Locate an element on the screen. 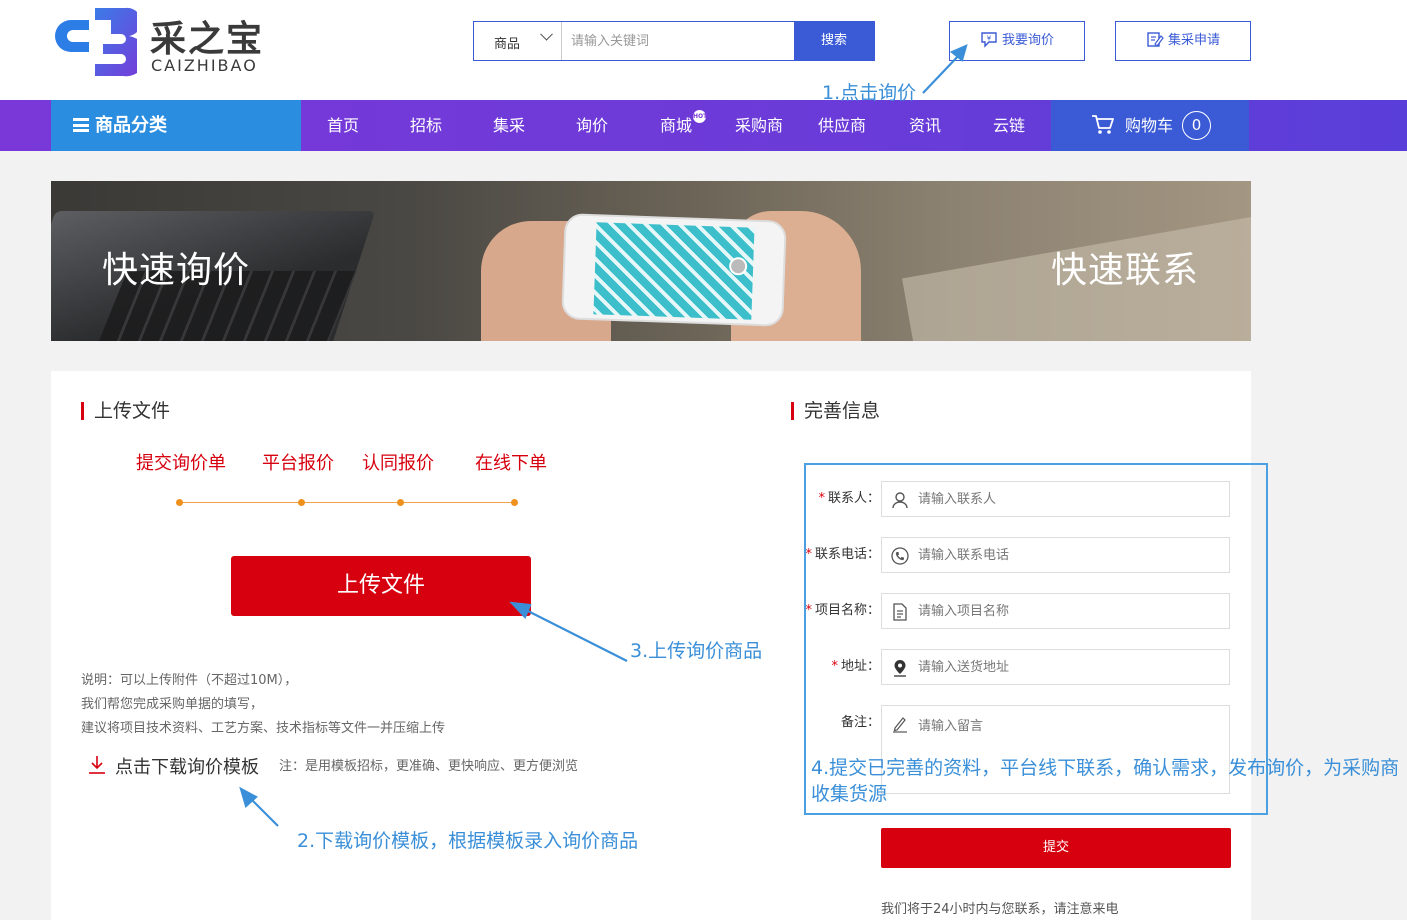 This screenshot has width=1407, height=920. annotation-step-3: 3.上传询价商品 is located at coordinates (696, 651).